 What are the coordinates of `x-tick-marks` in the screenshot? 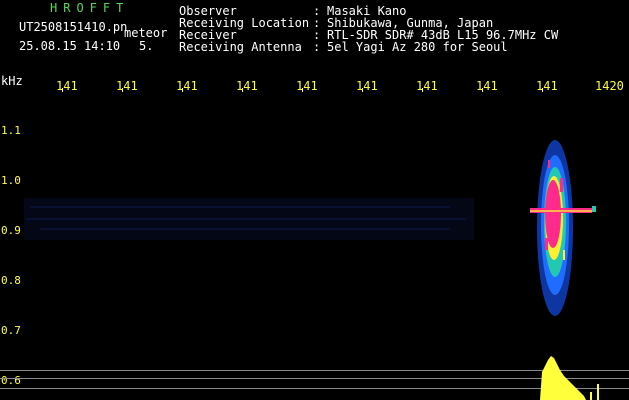 It's located at (302, 90).